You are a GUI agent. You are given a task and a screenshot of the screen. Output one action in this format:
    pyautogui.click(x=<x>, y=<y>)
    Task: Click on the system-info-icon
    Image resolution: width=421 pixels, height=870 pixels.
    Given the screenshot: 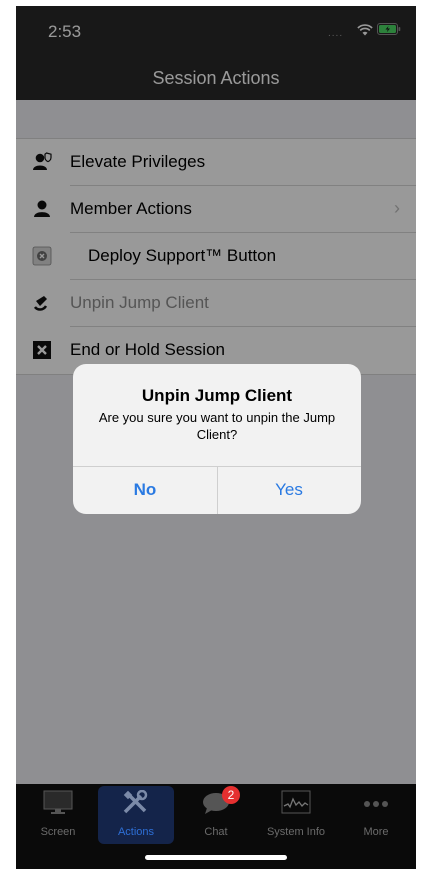 What is the action you would take?
    pyautogui.click(x=296, y=802)
    